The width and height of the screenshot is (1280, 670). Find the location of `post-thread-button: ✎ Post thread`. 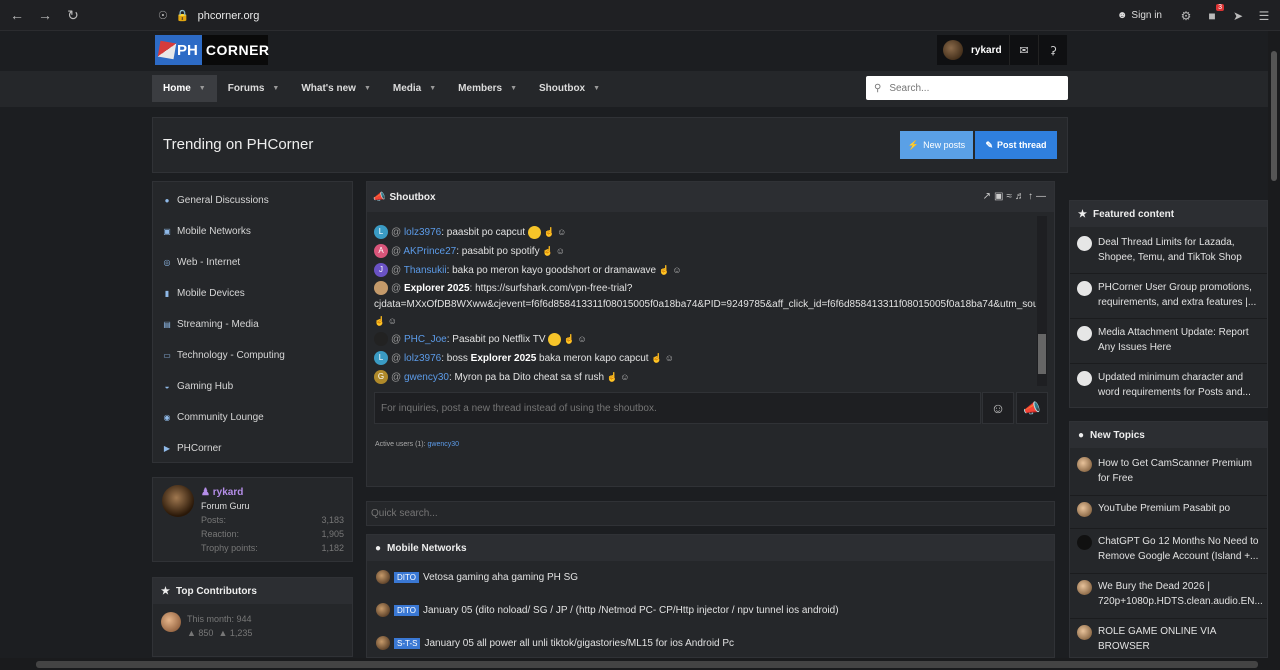

post-thread-button: ✎ Post thread is located at coordinates (1016, 145).